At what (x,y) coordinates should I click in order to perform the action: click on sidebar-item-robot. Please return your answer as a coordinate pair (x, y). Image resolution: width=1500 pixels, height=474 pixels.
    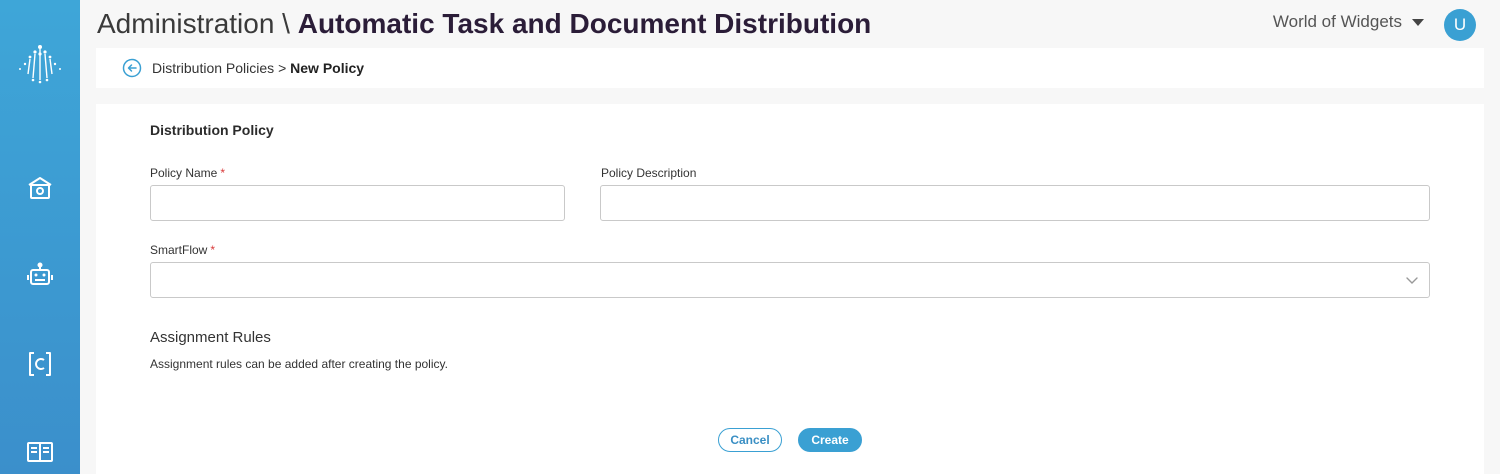
    Looking at the image, I should click on (40, 276).